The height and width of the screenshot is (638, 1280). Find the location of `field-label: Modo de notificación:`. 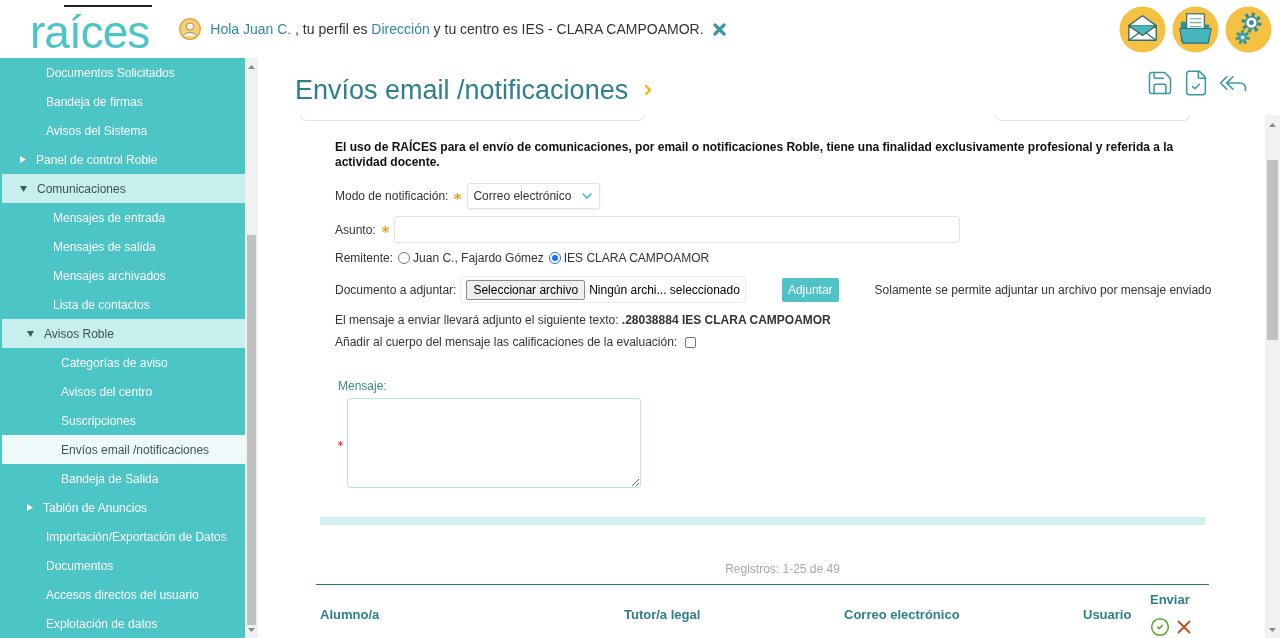

field-label: Modo de notificación: is located at coordinates (392, 196).